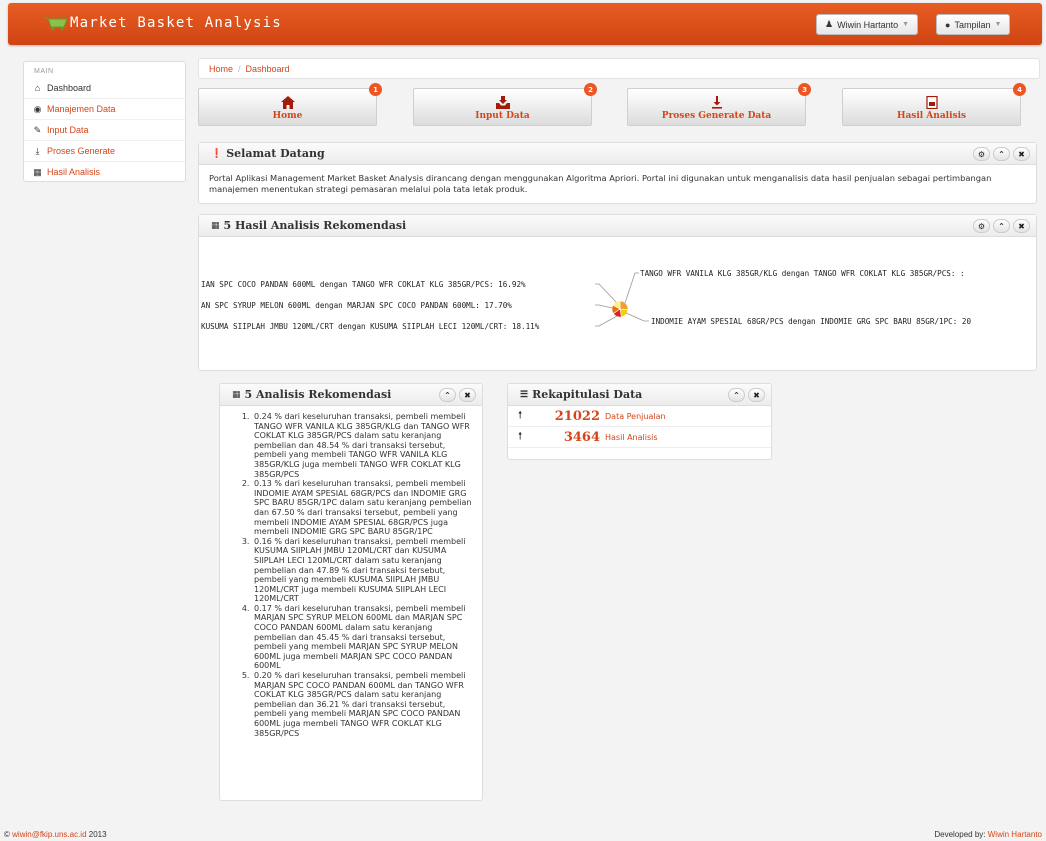 The height and width of the screenshot is (841, 1046). Describe the element at coordinates (44, 71) in the screenshot. I see `sidebar-header: MAIN` at that location.